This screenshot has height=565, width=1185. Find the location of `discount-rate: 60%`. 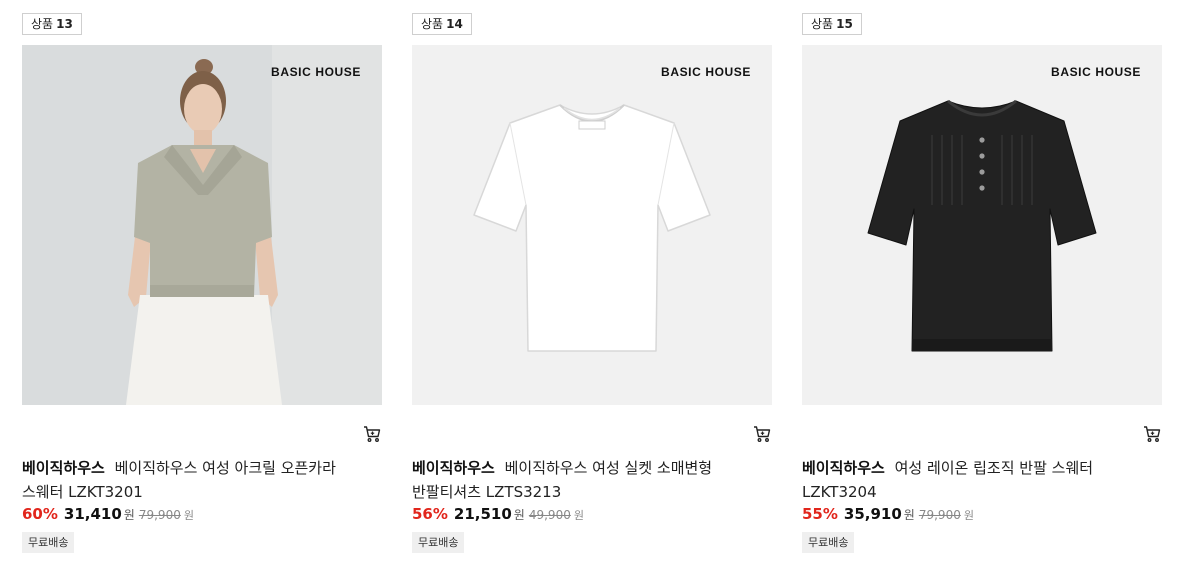

discount-rate: 60% is located at coordinates (40, 514).